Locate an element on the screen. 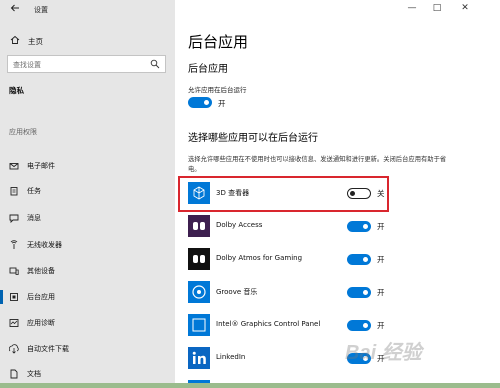 The width and height of the screenshot is (500, 388). sidebar-item-label: 其他设备 is located at coordinates (41, 271).